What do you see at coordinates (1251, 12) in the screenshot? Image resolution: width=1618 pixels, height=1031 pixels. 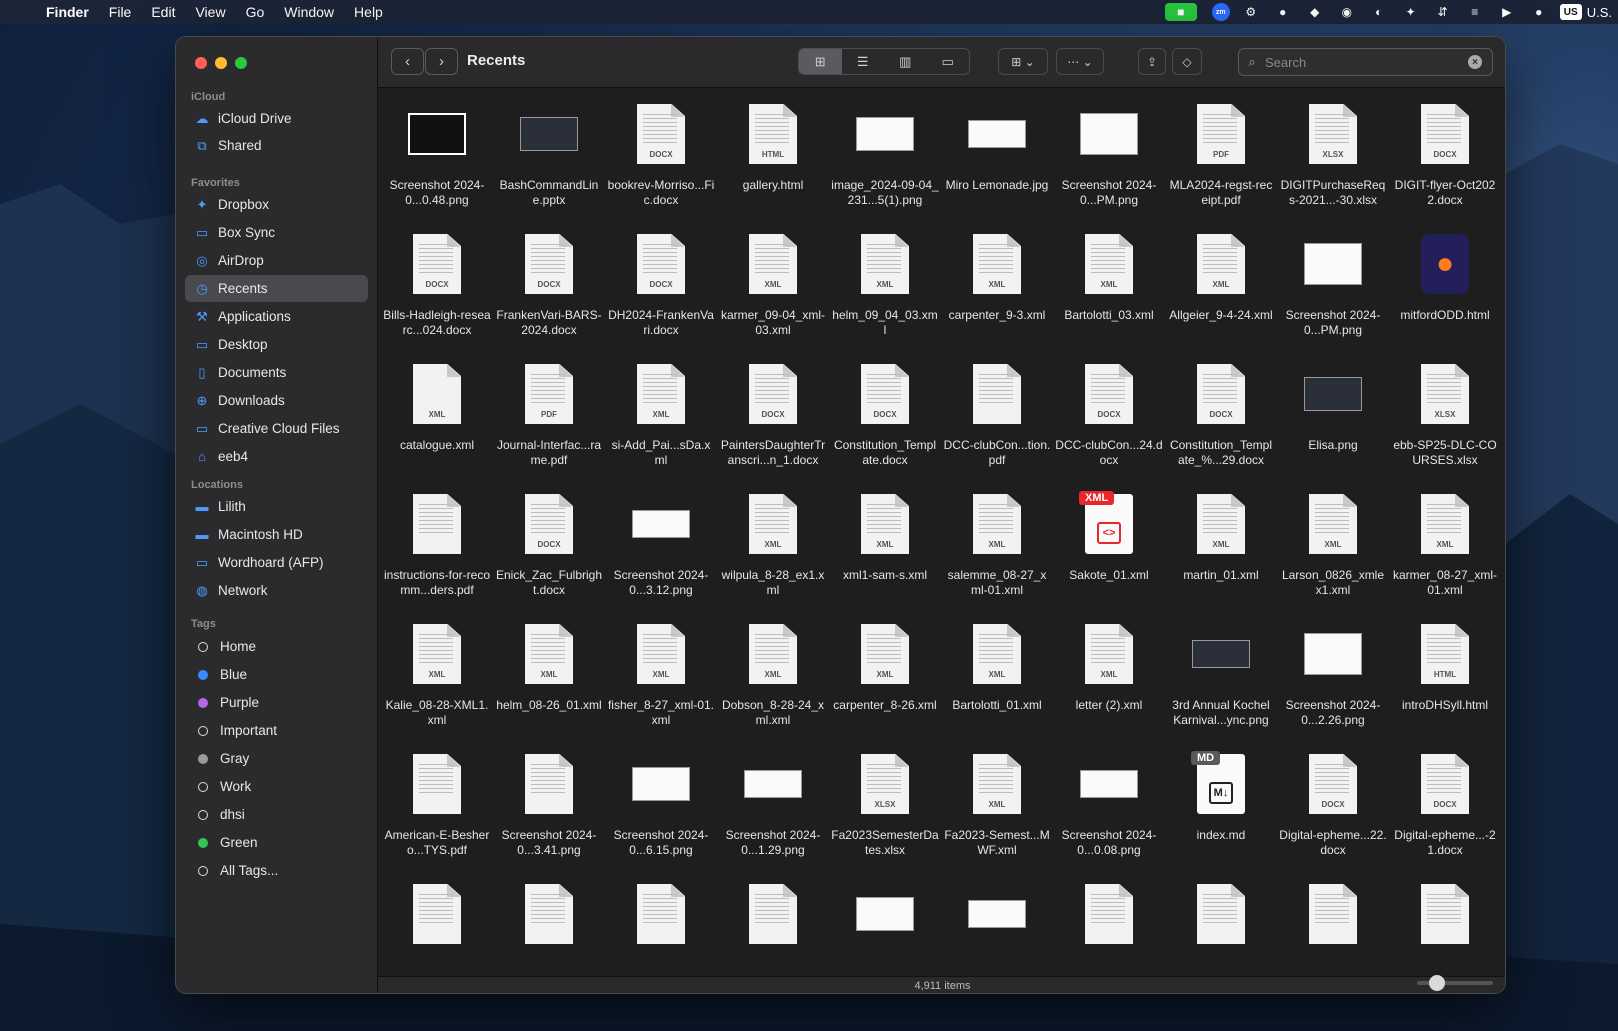 I see `gear-status-icon: ⚙` at bounding box center [1251, 12].